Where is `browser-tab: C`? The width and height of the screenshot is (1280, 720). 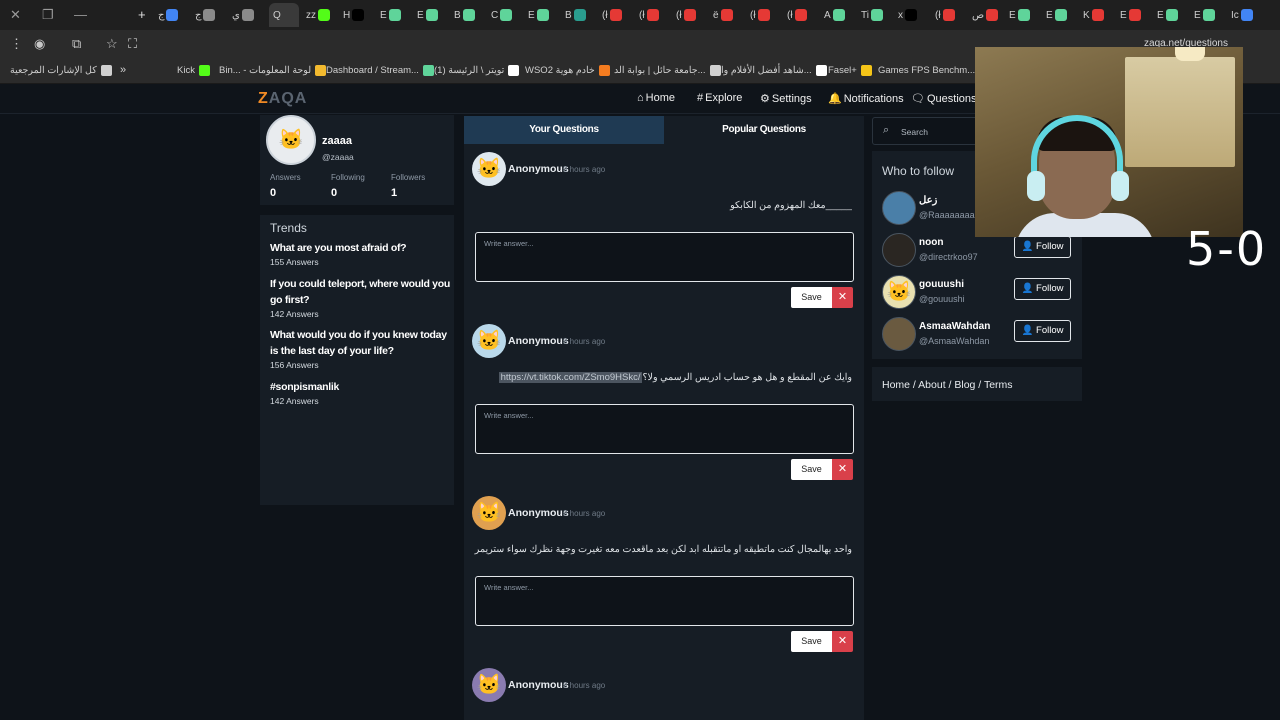 browser-tab: C is located at coordinates (502, 15).